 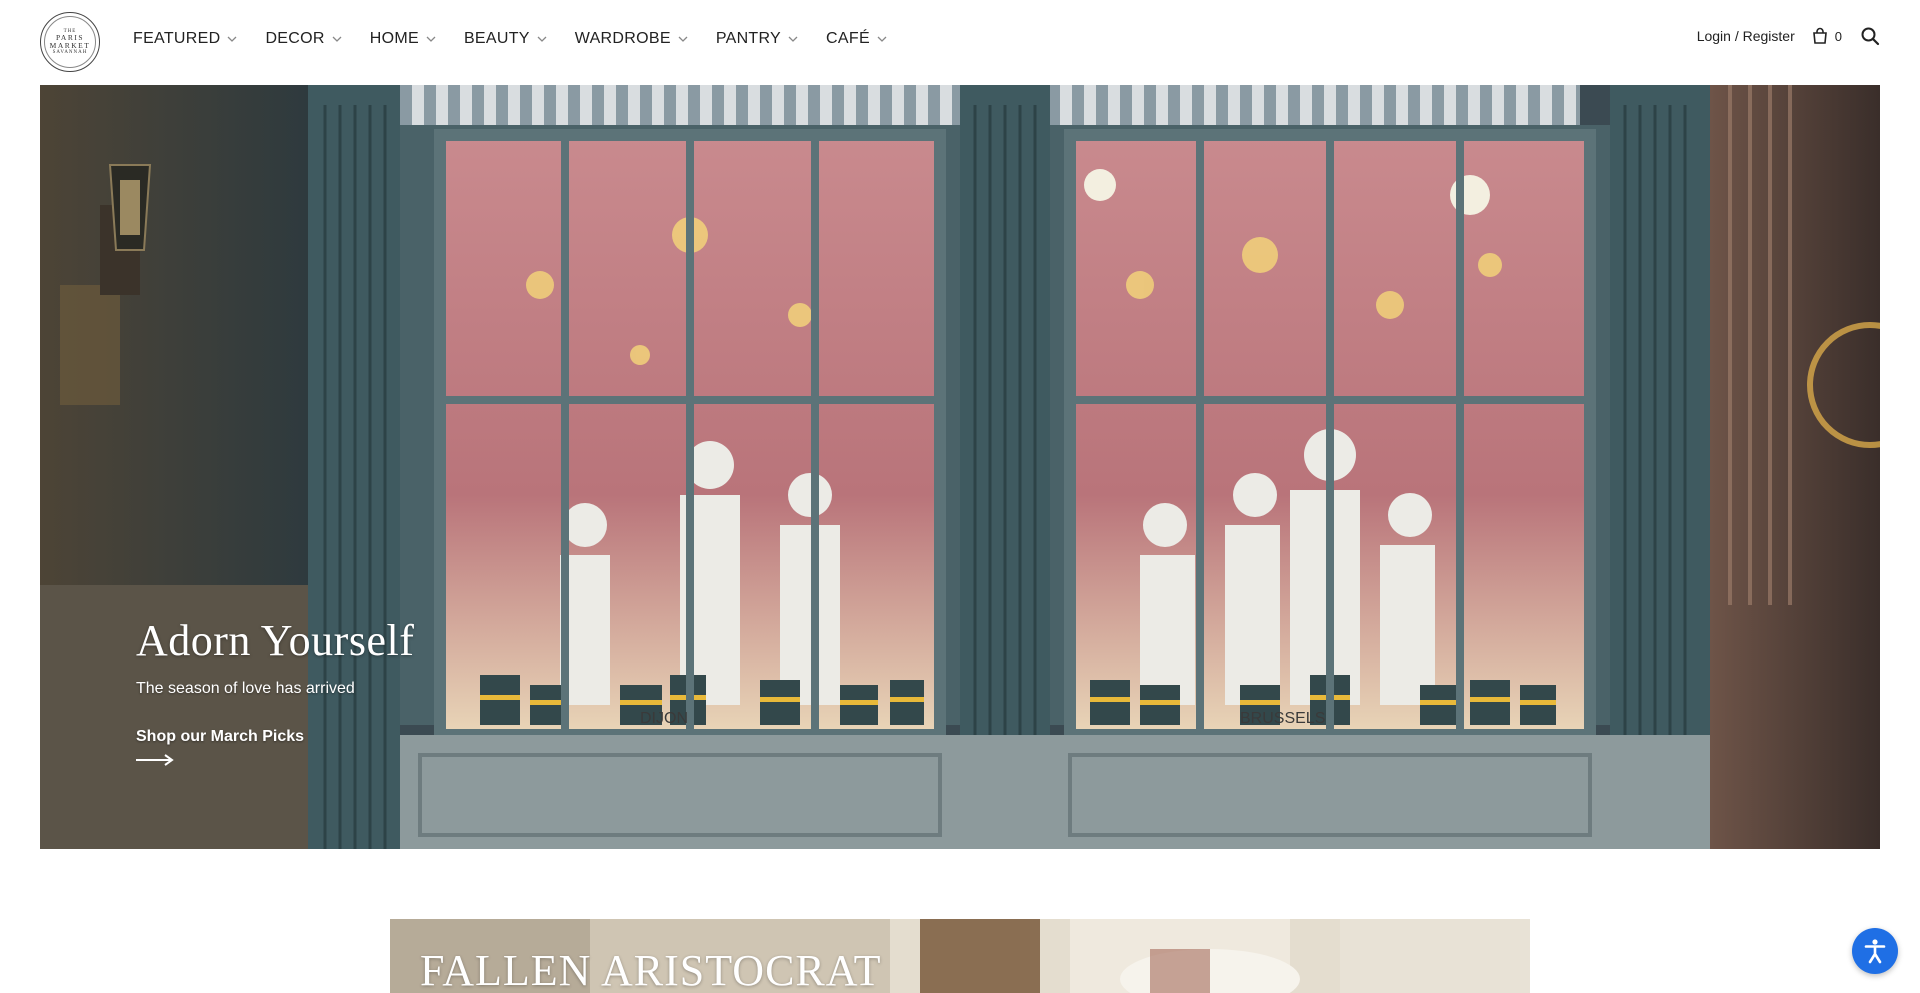 I want to click on nav-item-featured: FEATURED, so click(x=185, y=39).